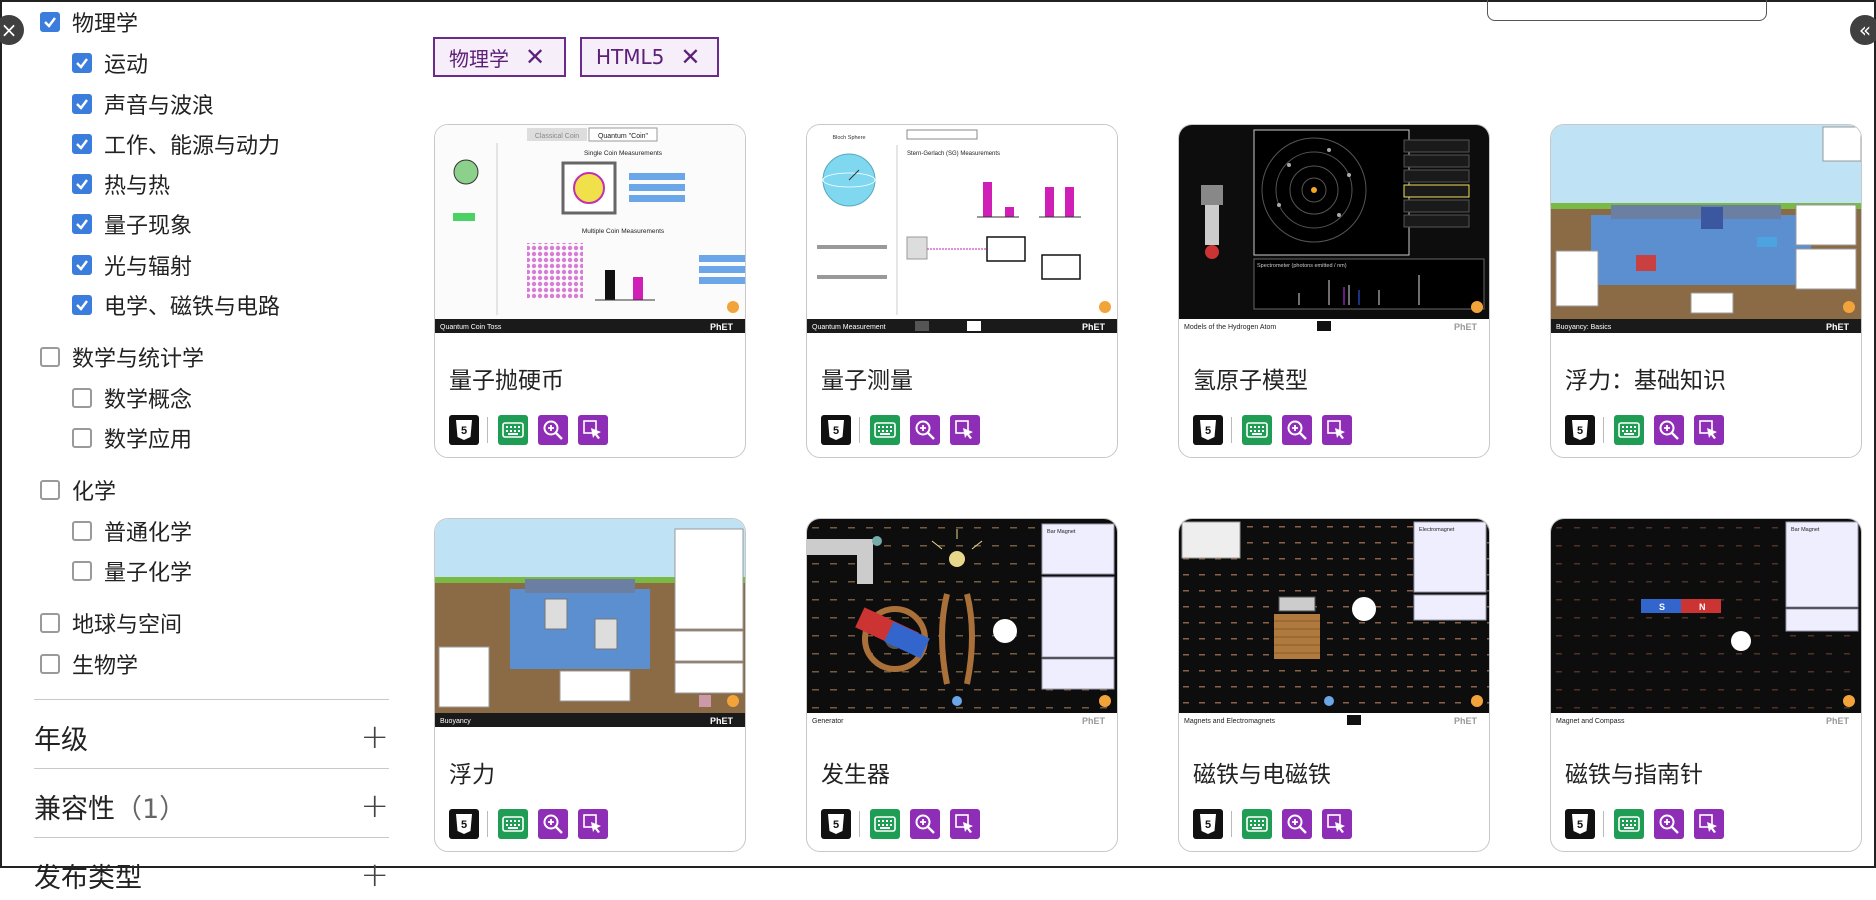  Describe the element at coordinates (499, 57) in the screenshot. I see `active-filter-chip-physics: 物理学 ✕` at that location.